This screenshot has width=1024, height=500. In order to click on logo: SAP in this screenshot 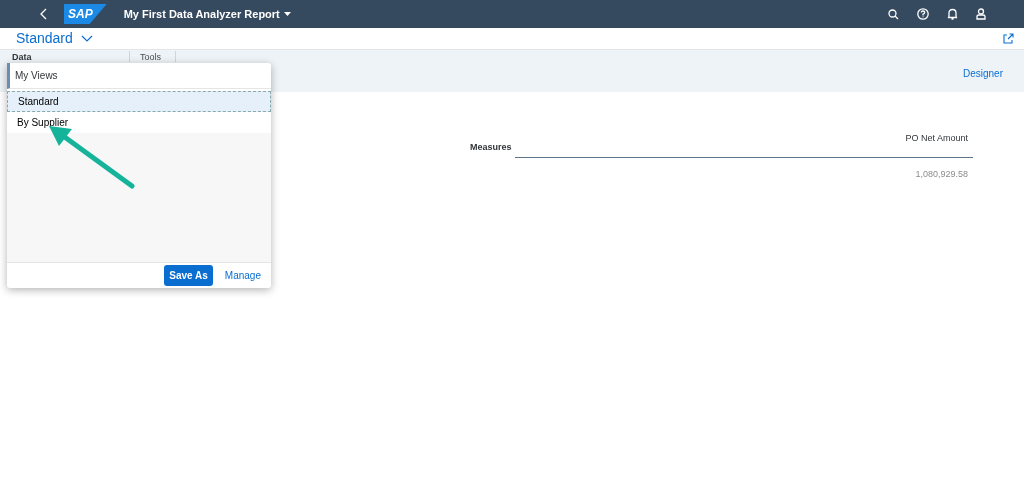, I will do `click(85, 14)`.